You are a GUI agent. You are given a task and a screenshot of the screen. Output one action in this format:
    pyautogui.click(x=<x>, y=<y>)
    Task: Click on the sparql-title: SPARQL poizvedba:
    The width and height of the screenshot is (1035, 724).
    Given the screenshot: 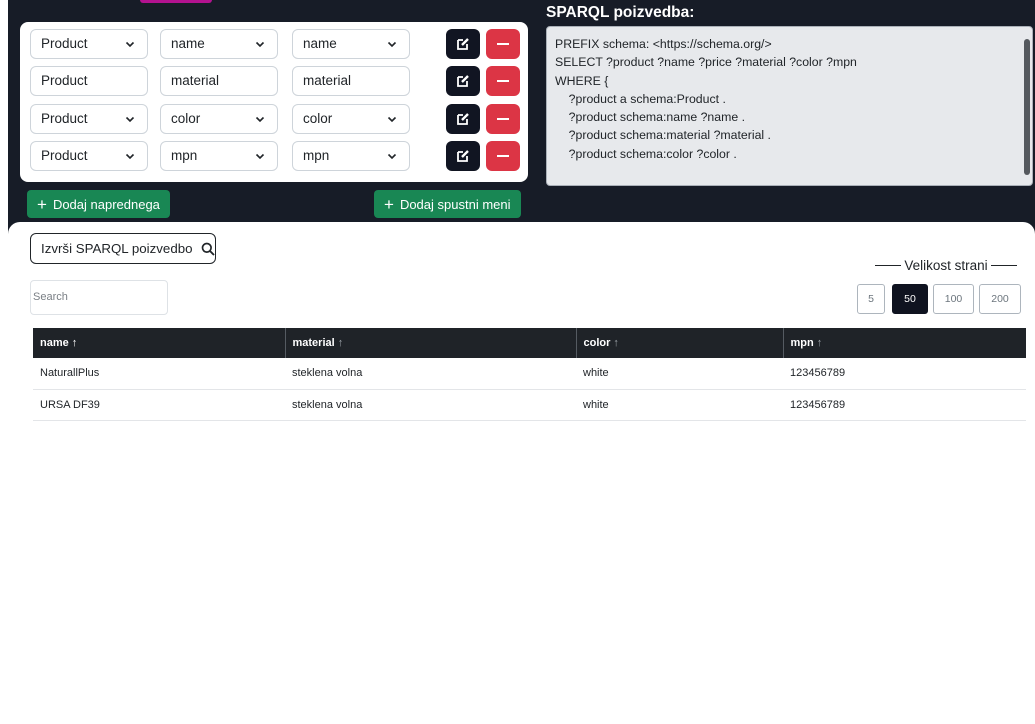 What is the action you would take?
    pyautogui.click(x=620, y=12)
    